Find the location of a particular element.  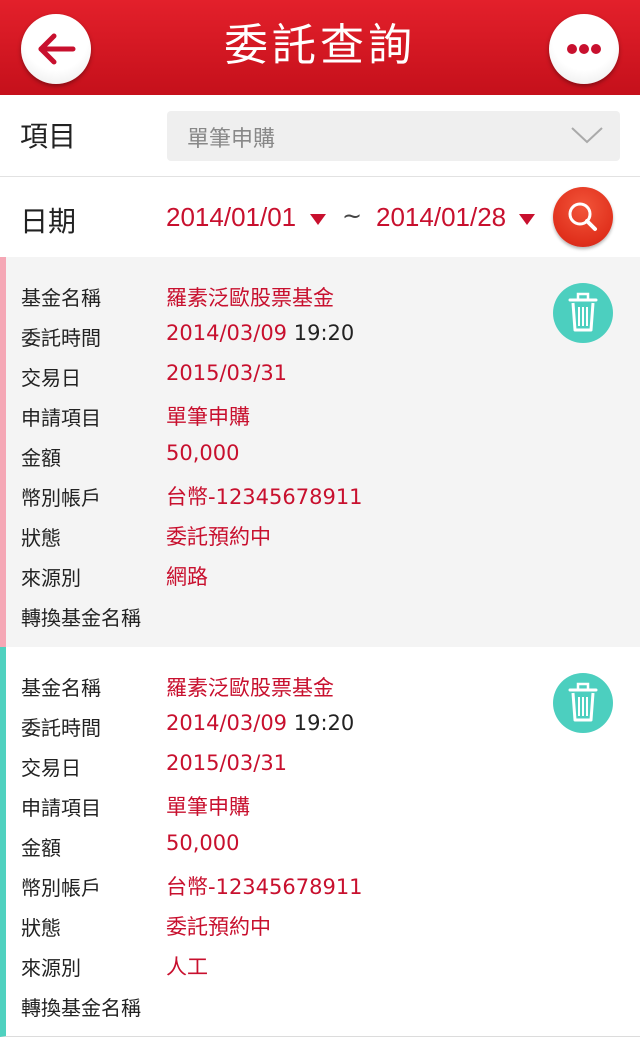

date-to-dropdown-icon is located at coordinates (527, 219).